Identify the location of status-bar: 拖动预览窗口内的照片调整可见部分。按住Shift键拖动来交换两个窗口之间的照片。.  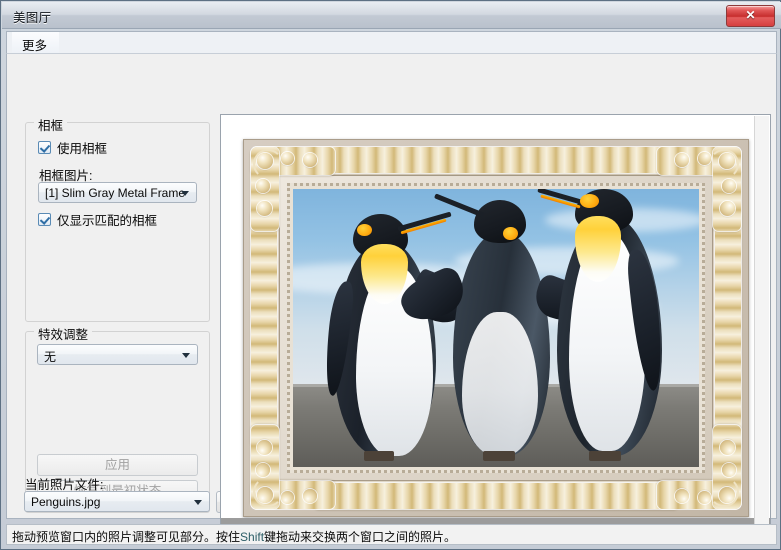
(391, 534).